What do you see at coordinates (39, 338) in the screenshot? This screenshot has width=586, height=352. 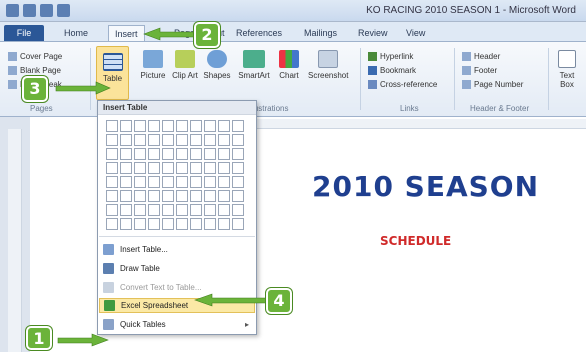 I see `callout-1: 1` at bounding box center [39, 338].